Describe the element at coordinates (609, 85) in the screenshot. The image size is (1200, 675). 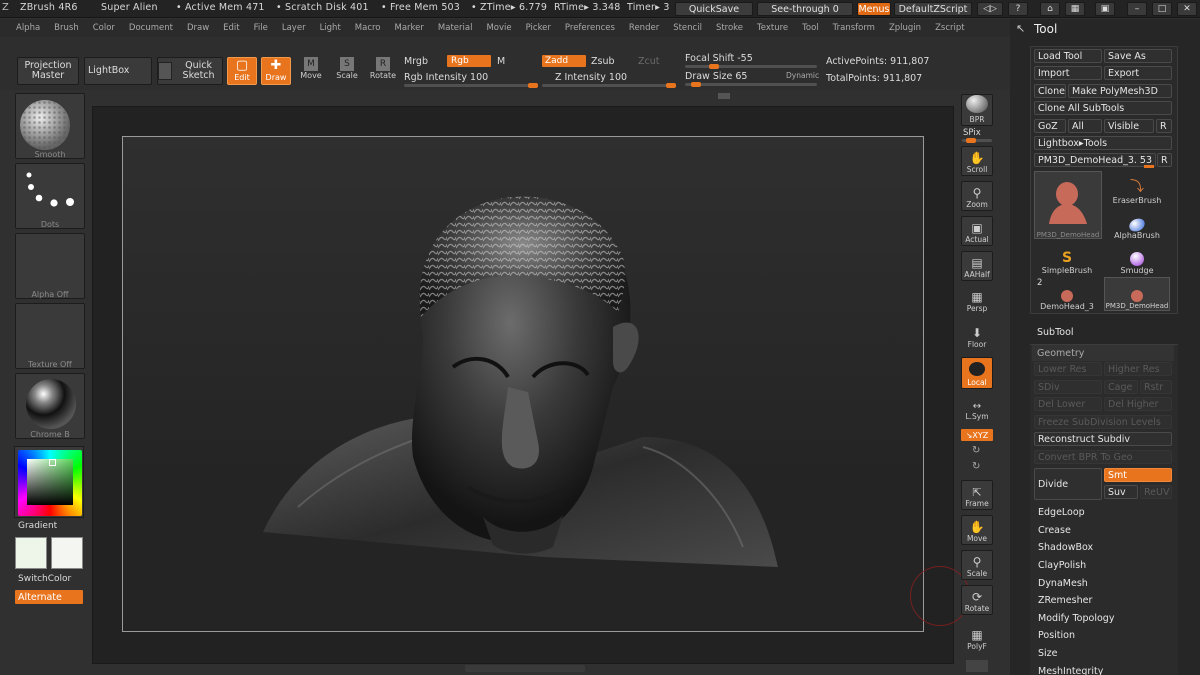
I see `z-intensity-slider` at that location.